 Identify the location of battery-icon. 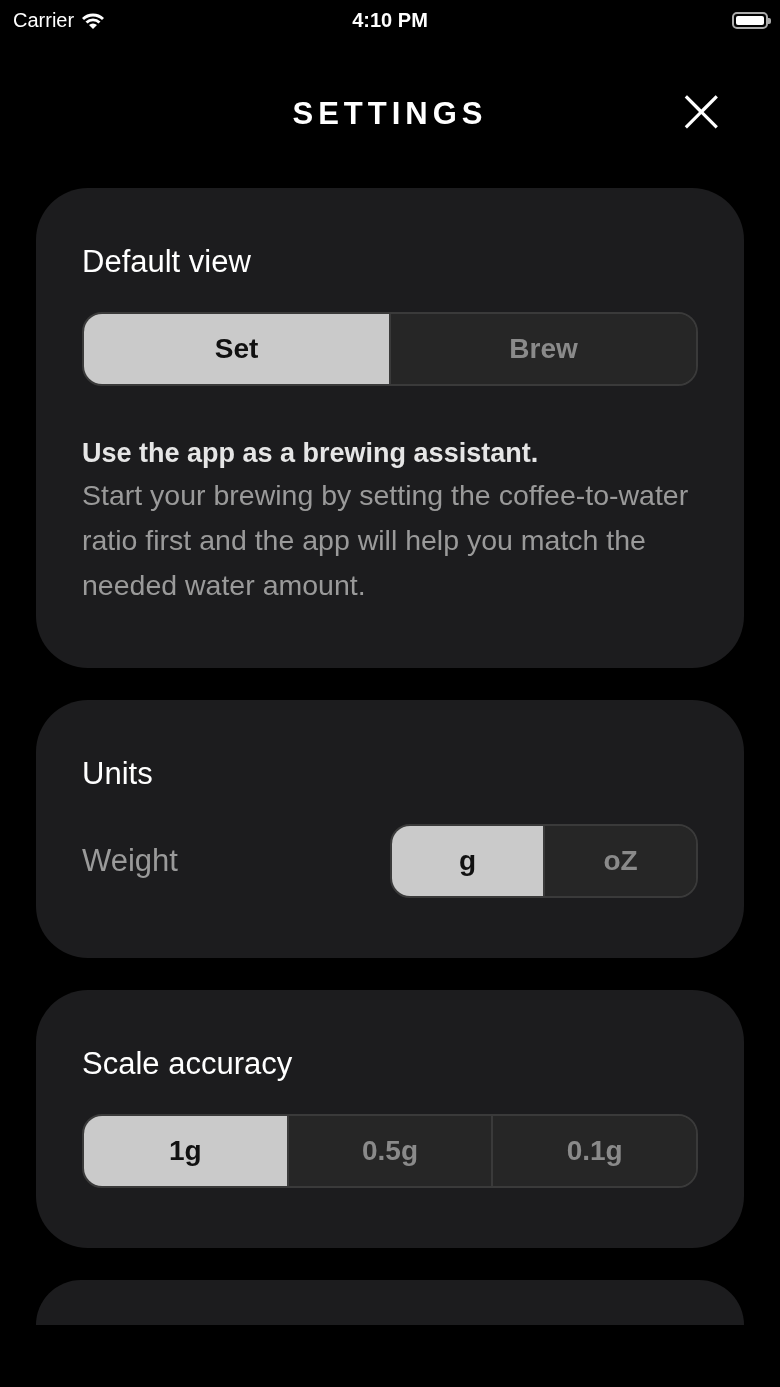
(750, 20).